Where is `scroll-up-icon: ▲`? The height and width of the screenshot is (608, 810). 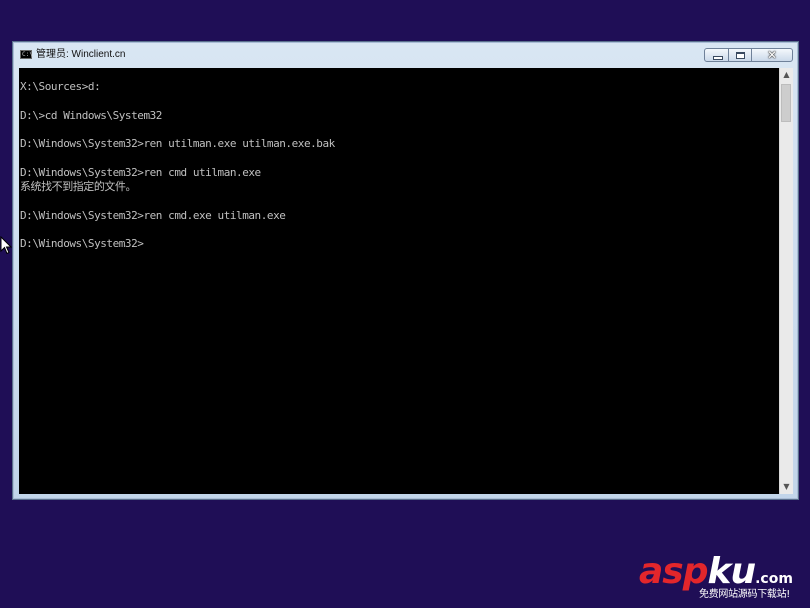 scroll-up-icon: ▲ is located at coordinates (786, 75).